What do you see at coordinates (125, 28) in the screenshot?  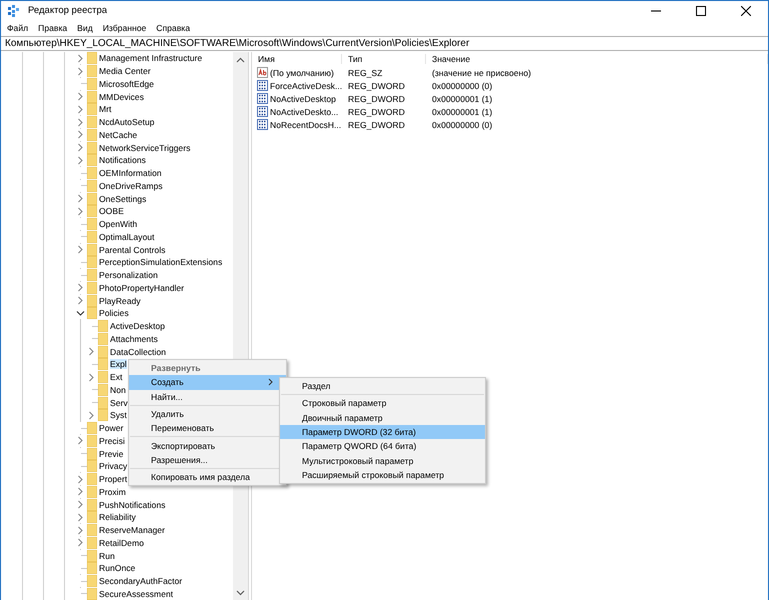 I see `menu-bar-item: Избранное` at bounding box center [125, 28].